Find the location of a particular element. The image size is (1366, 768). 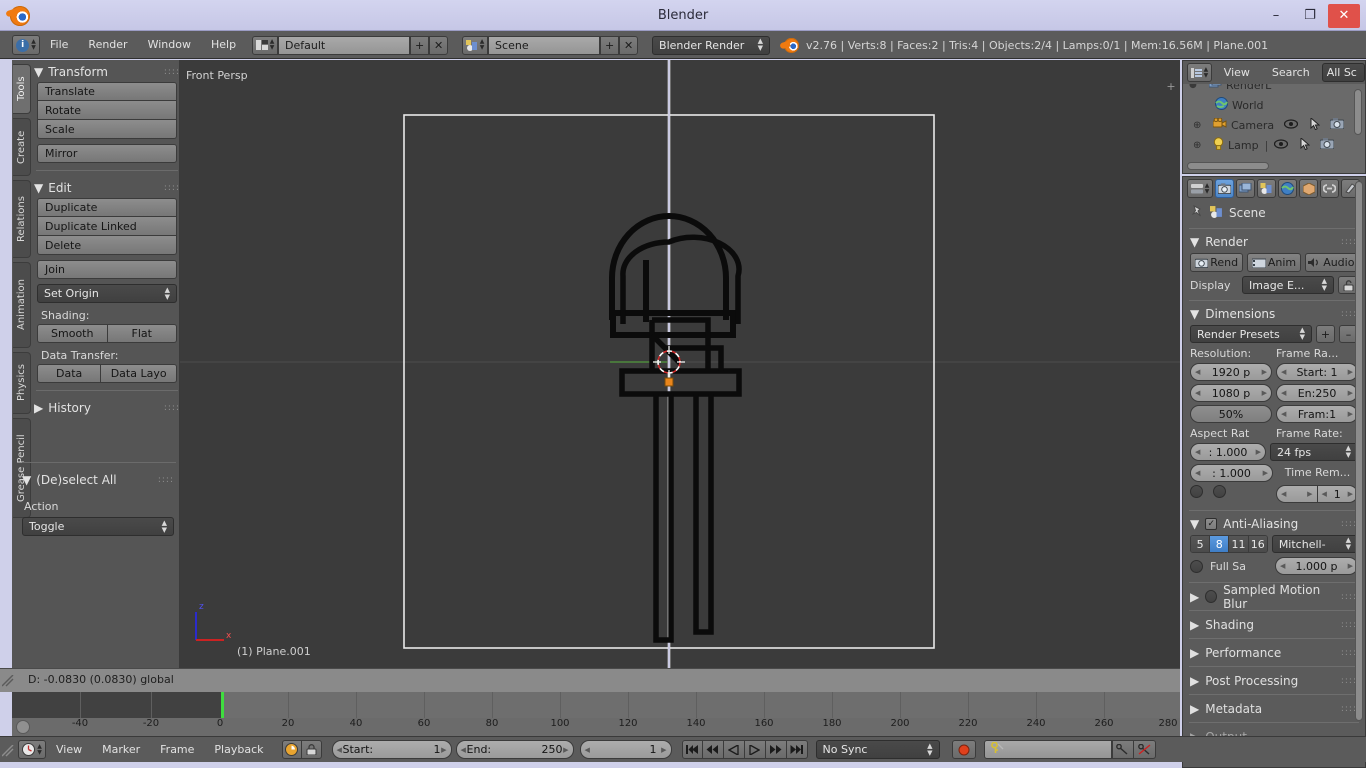

timeline-editor-icon: ▲ ▼ is located at coordinates (32, 749).